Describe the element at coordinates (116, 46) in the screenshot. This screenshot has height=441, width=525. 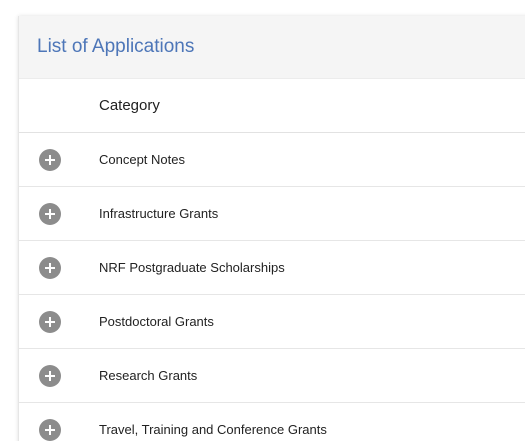
I see `panel-title: List of Applications` at that location.